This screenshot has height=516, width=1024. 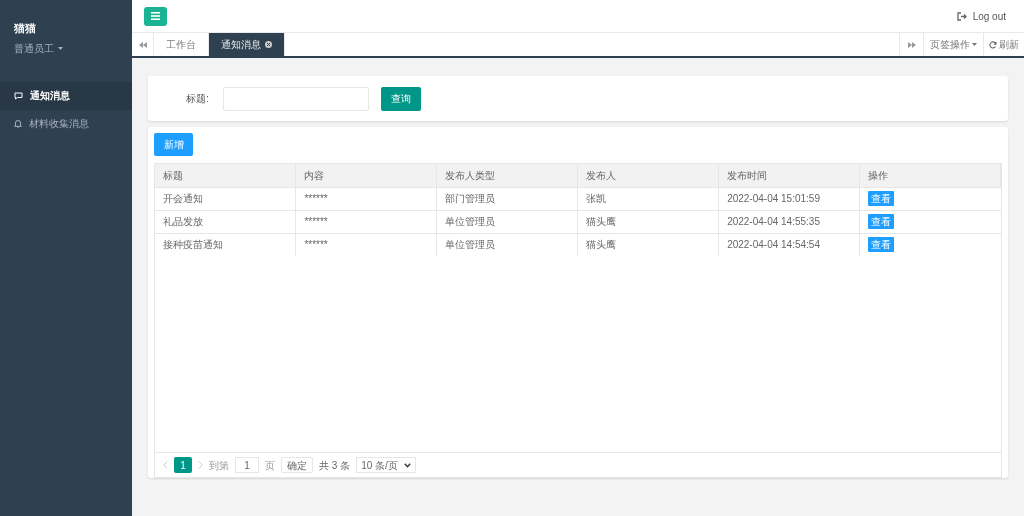 What do you see at coordinates (507, 175) in the screenshot?
I see `column-header: 发布人类型` at bounding box center [507, 175].